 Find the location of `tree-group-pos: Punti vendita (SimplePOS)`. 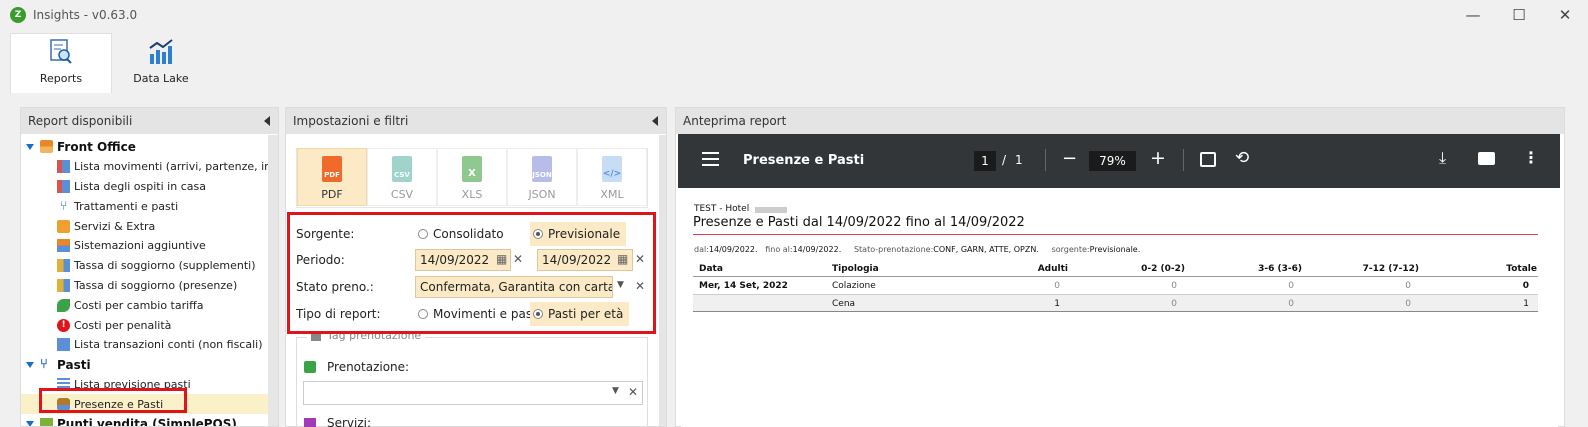

tree-group-pos: Punti vendita (SimplePOS) is located at coordinates (149, 420).